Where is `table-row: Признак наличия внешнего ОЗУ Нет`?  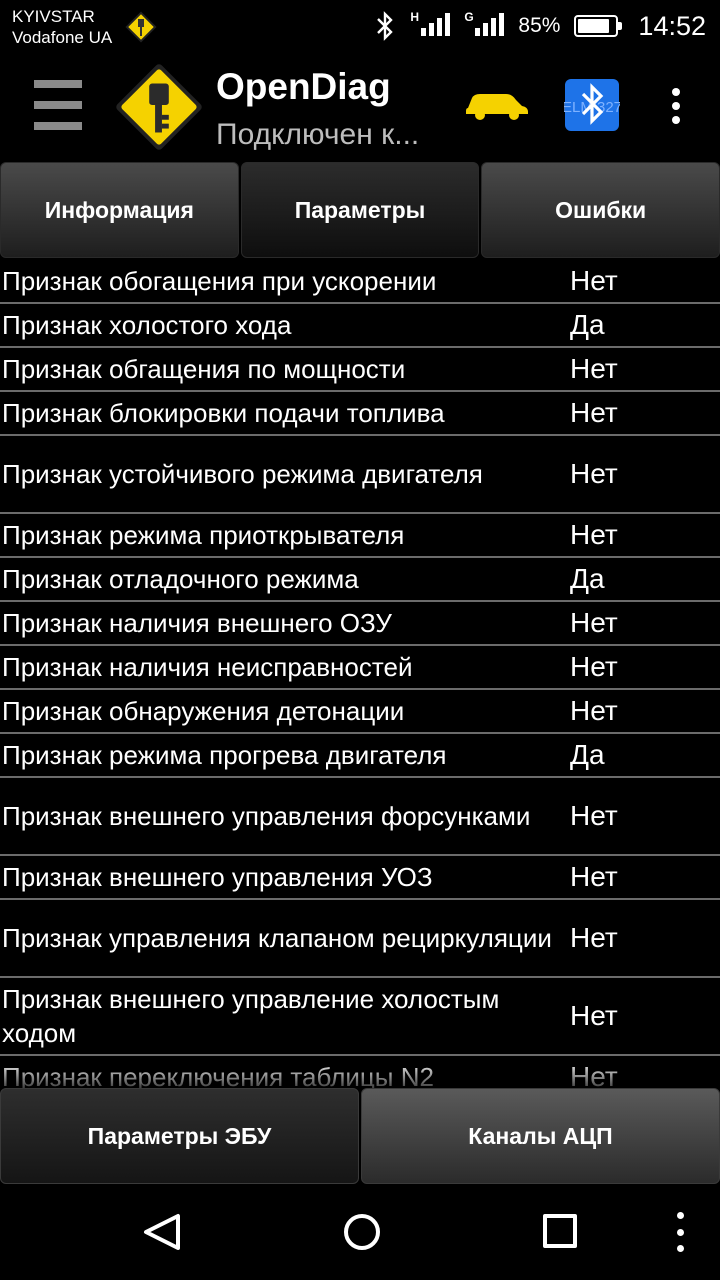 table-row: Признак наличия внешнего ОЗУ Нет is located at coordinates (360, 624).